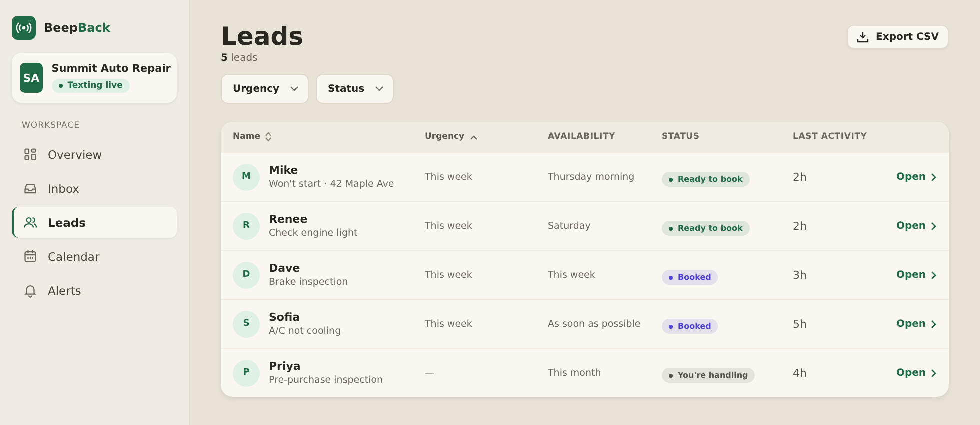 Image resolution: width=980 pixels, height=425 pixels. What do you see at coordinates (474, 137) in the screenshot?
I see `caret-up-icon` at bounding box center [474, 137].